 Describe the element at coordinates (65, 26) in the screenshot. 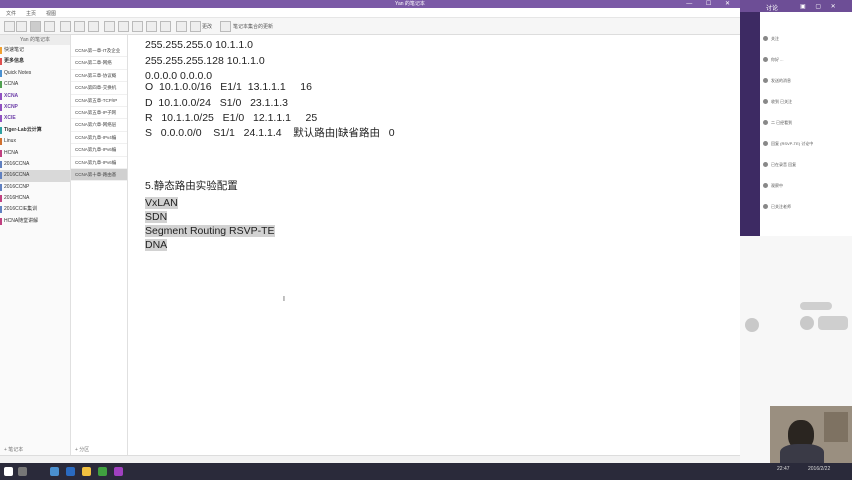

I see `bold-icon` at that location.